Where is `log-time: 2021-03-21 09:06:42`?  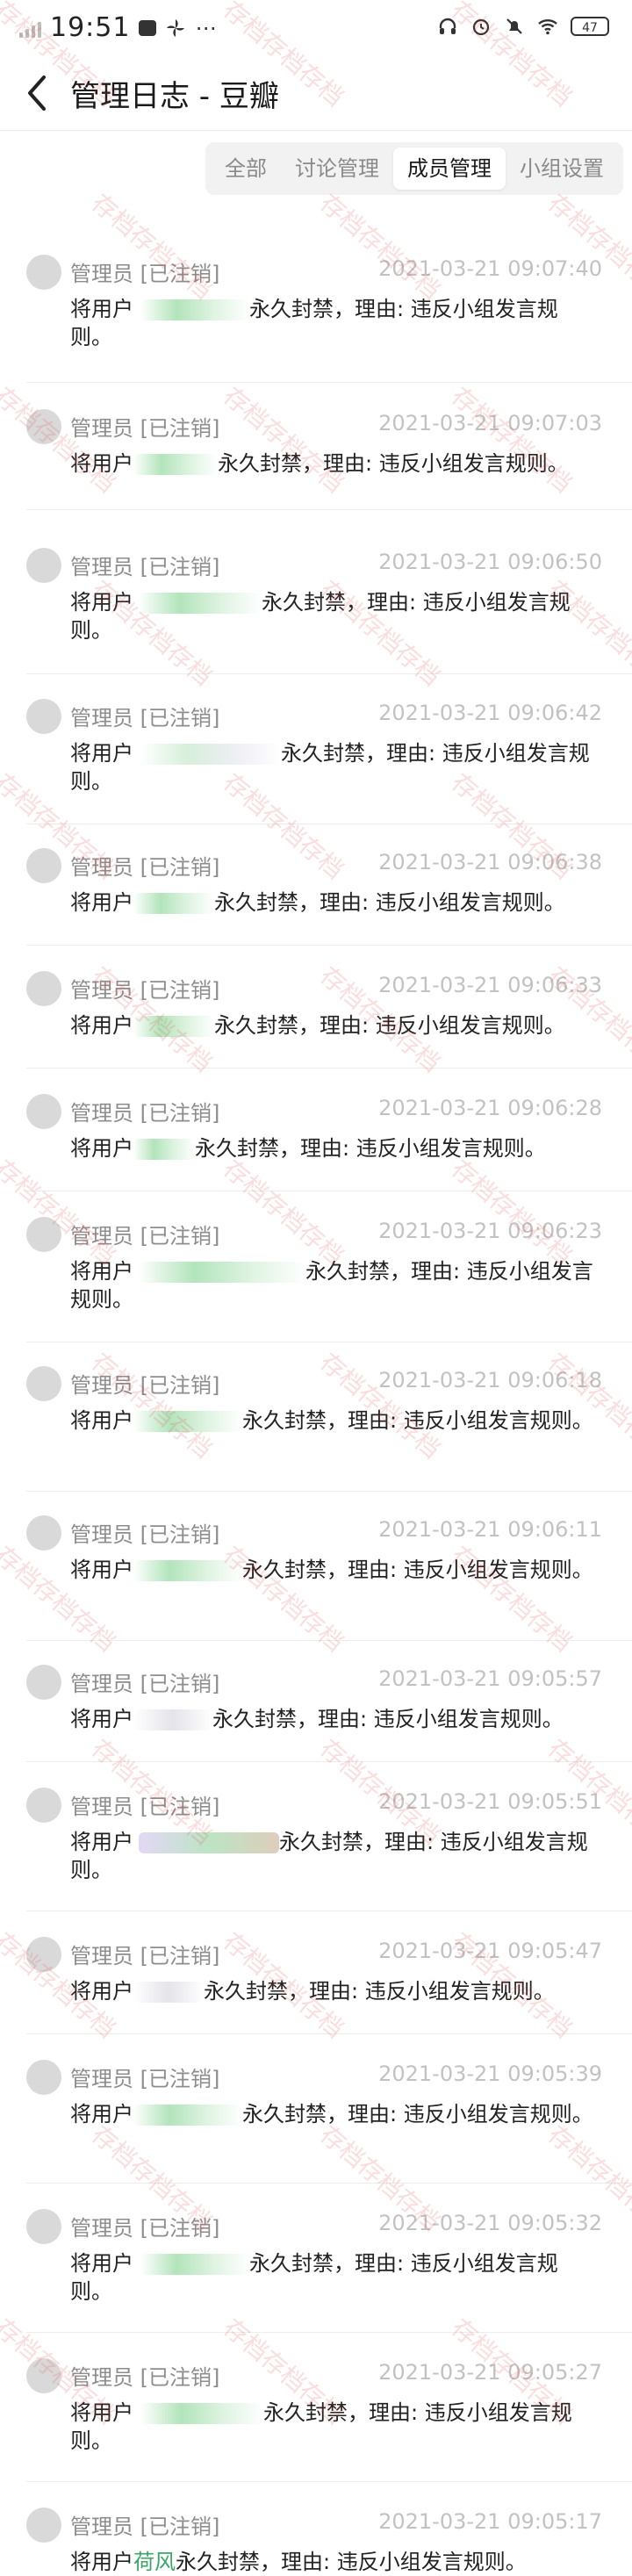 log-time: 2021-03-21 09:06:42 is located at coordinates (490, 713).